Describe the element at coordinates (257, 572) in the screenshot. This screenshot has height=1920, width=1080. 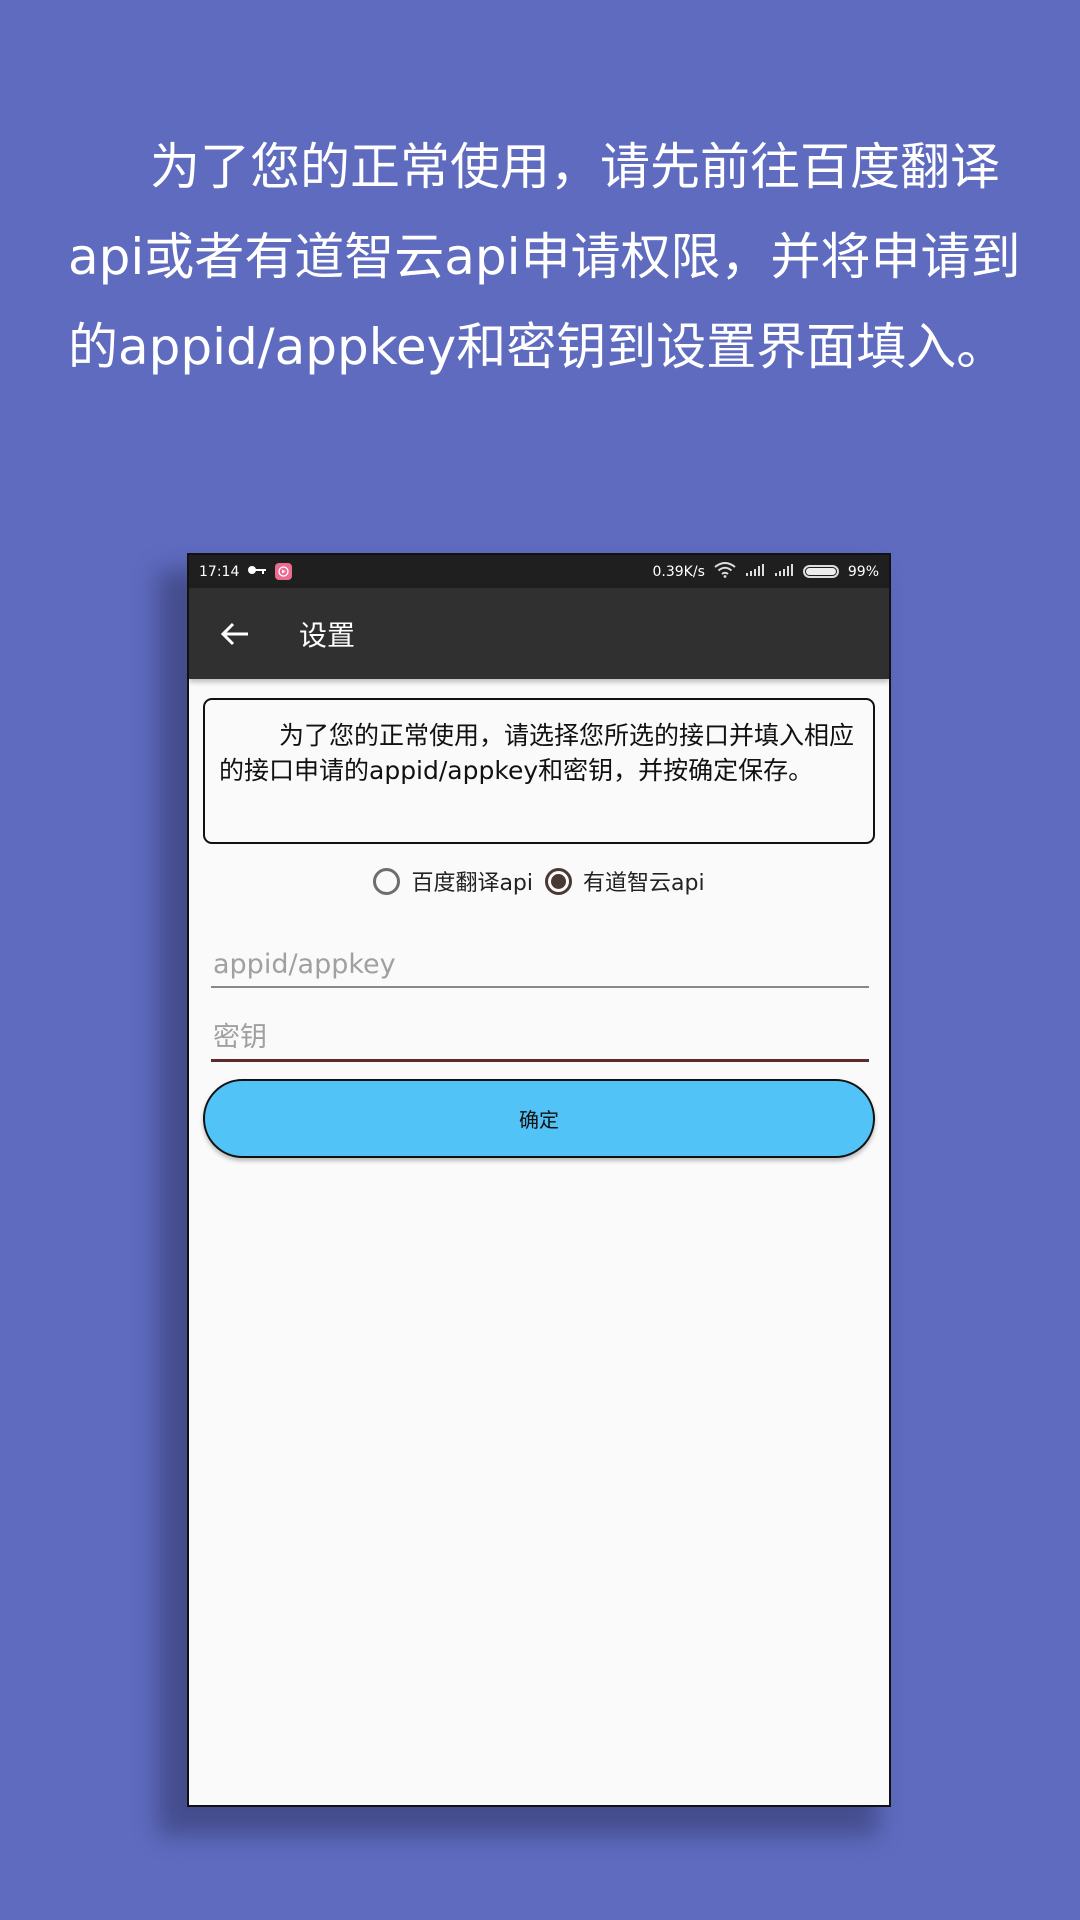
I see `key-icon` at that location.